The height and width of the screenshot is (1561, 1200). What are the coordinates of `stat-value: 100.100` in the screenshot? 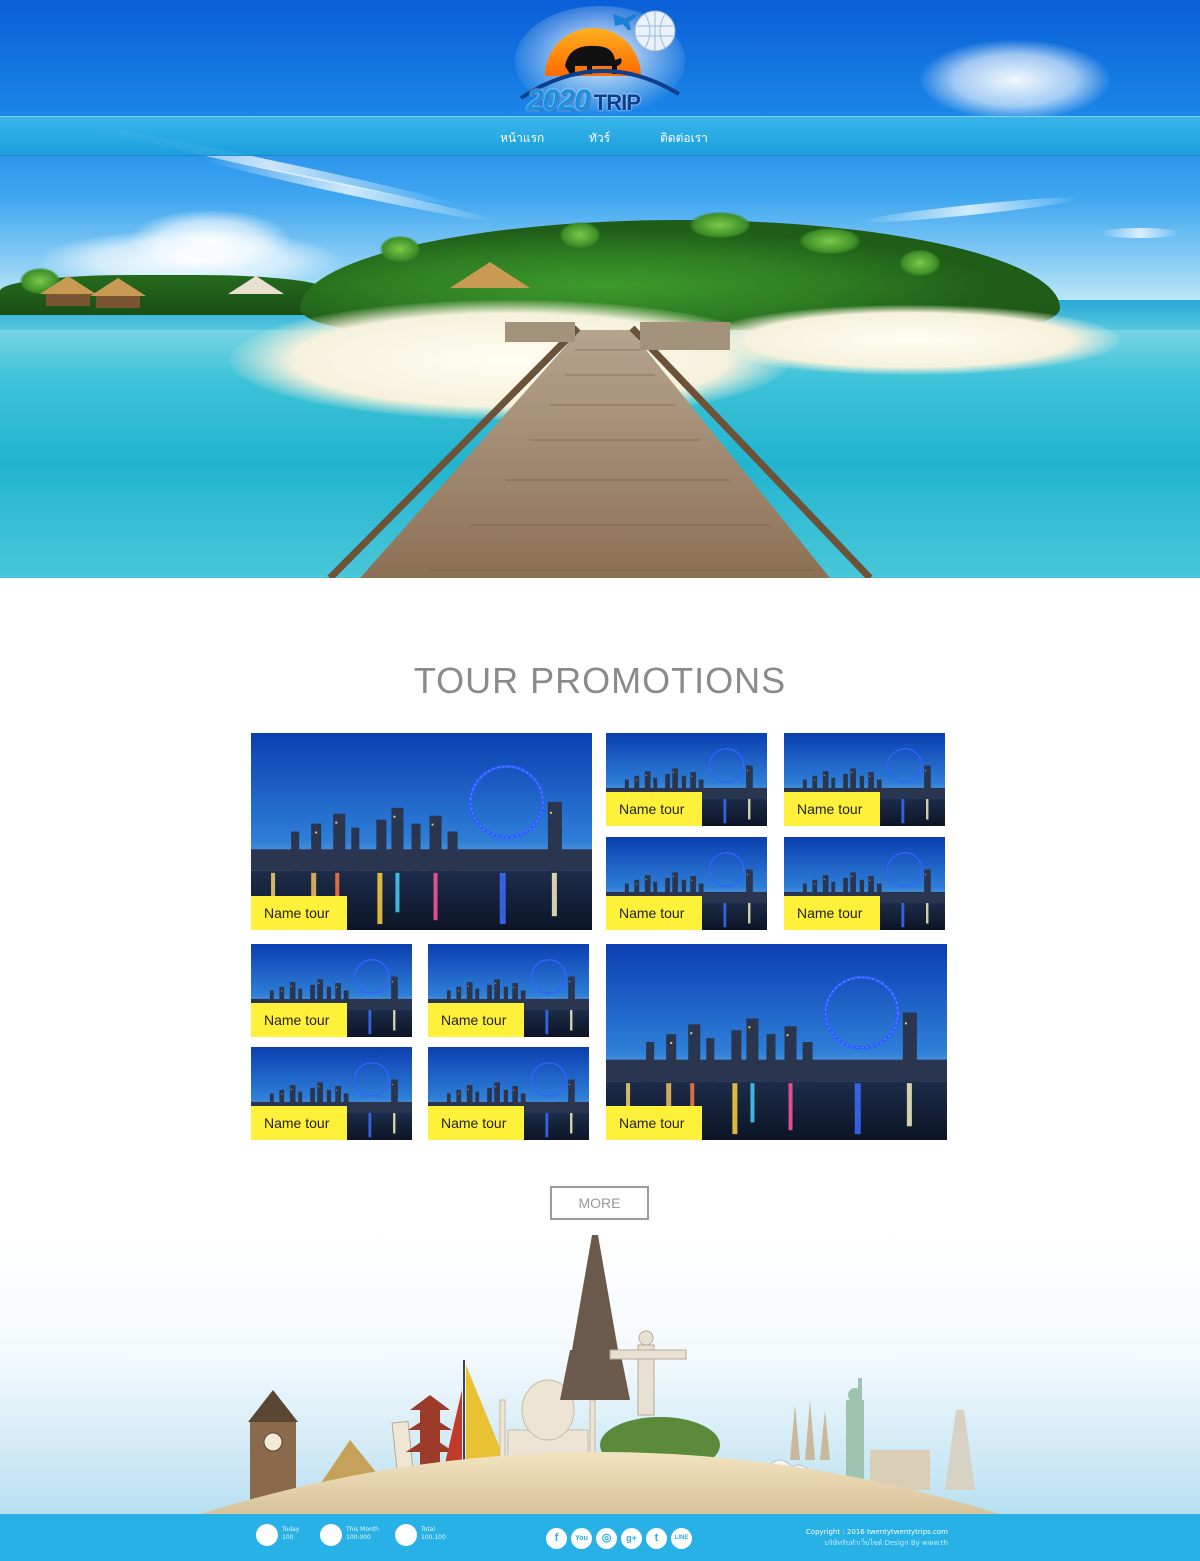 It's located at (433, 1537).